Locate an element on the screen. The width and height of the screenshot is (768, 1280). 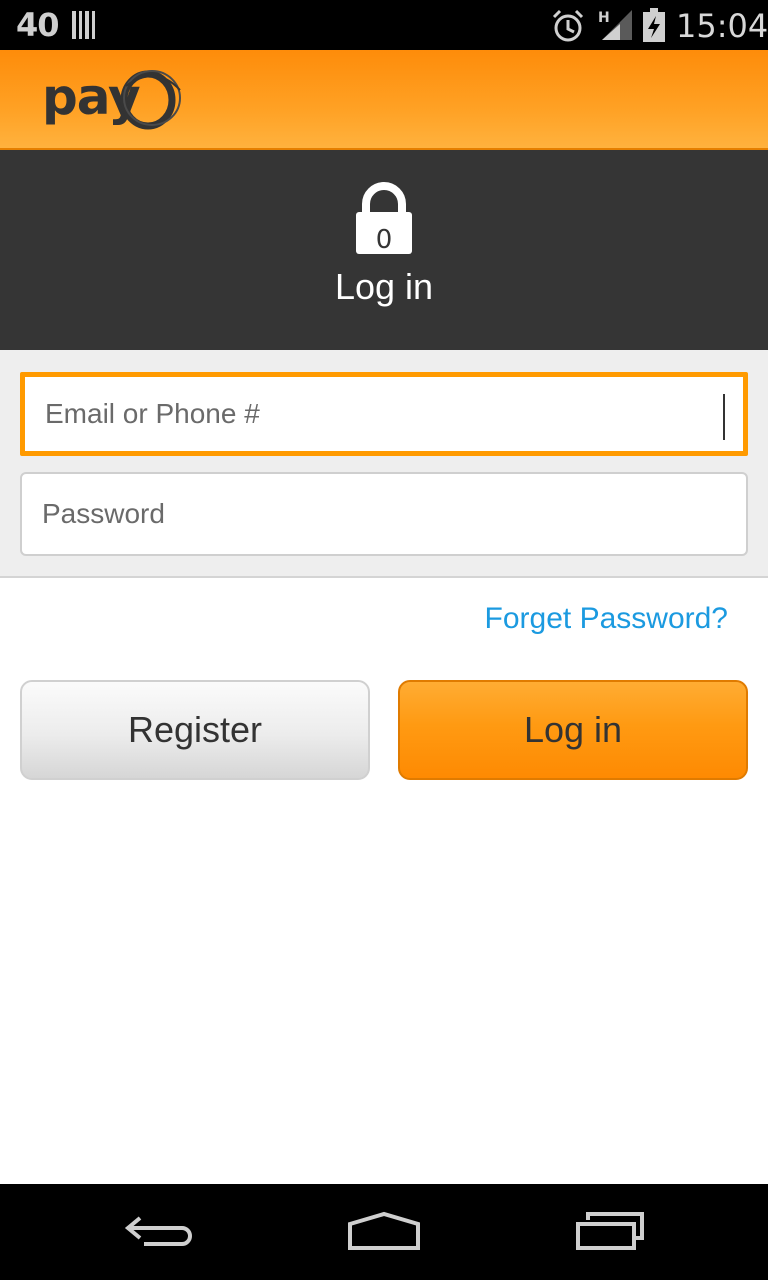
recent-apps-icon is located at coordinates (610, 1230).